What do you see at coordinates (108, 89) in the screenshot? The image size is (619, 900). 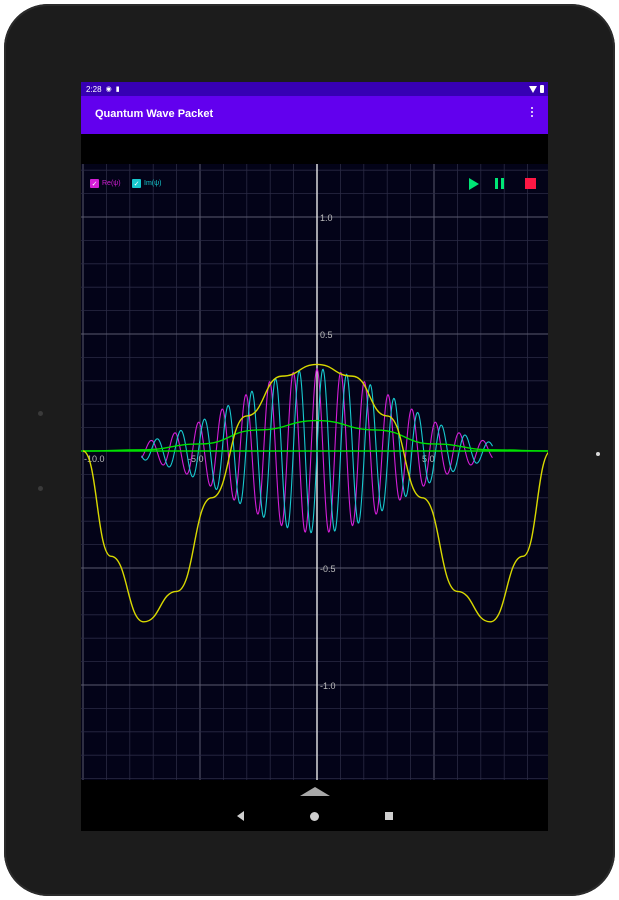 I see `notification-icon: ◉` at bounding box center [108, 89].